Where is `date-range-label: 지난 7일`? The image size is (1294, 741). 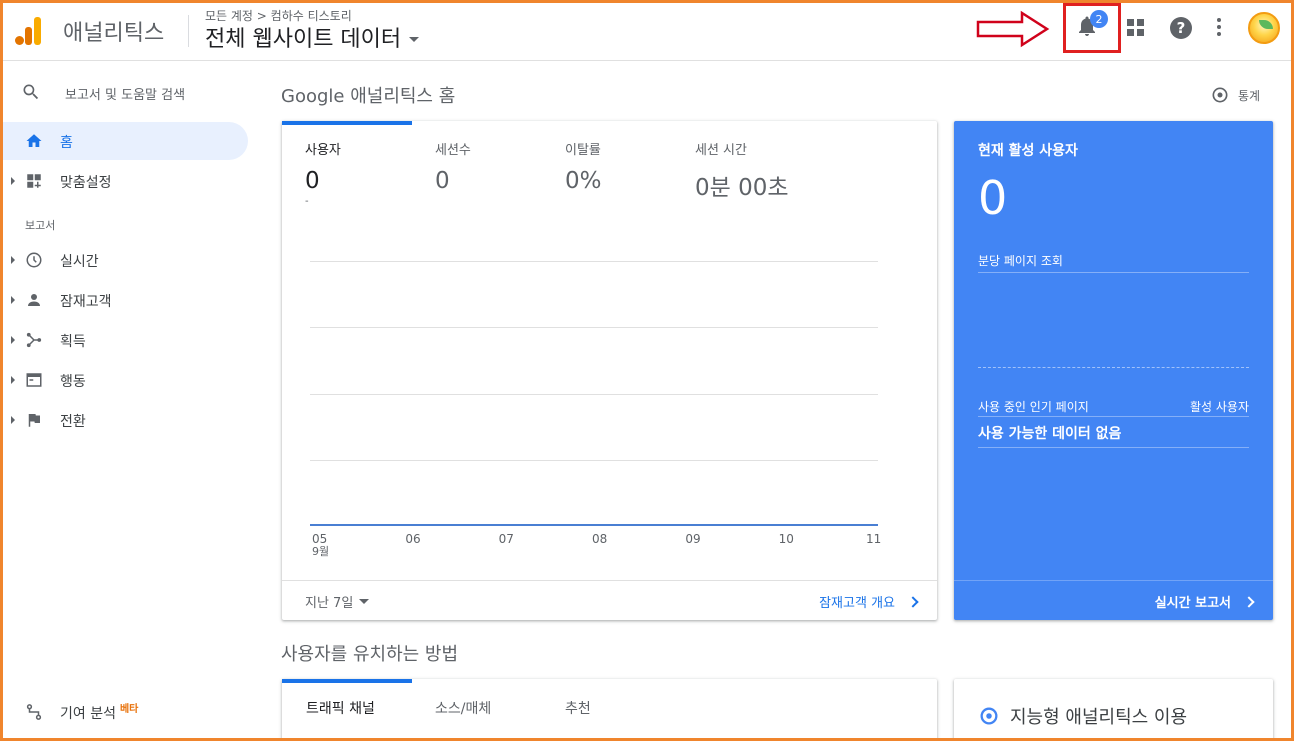
date-range-label: 지난 7일 is located at coordinates (329, 603).